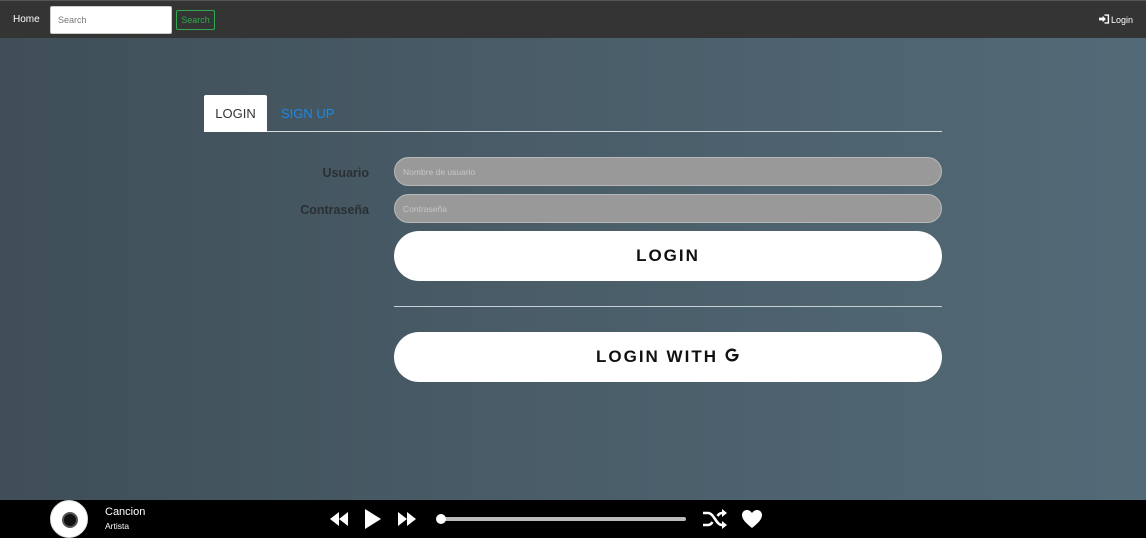 The width and height of the screenshot is (1146, 538). I want to click on nav-login-link: Login, so click(1115, 20).